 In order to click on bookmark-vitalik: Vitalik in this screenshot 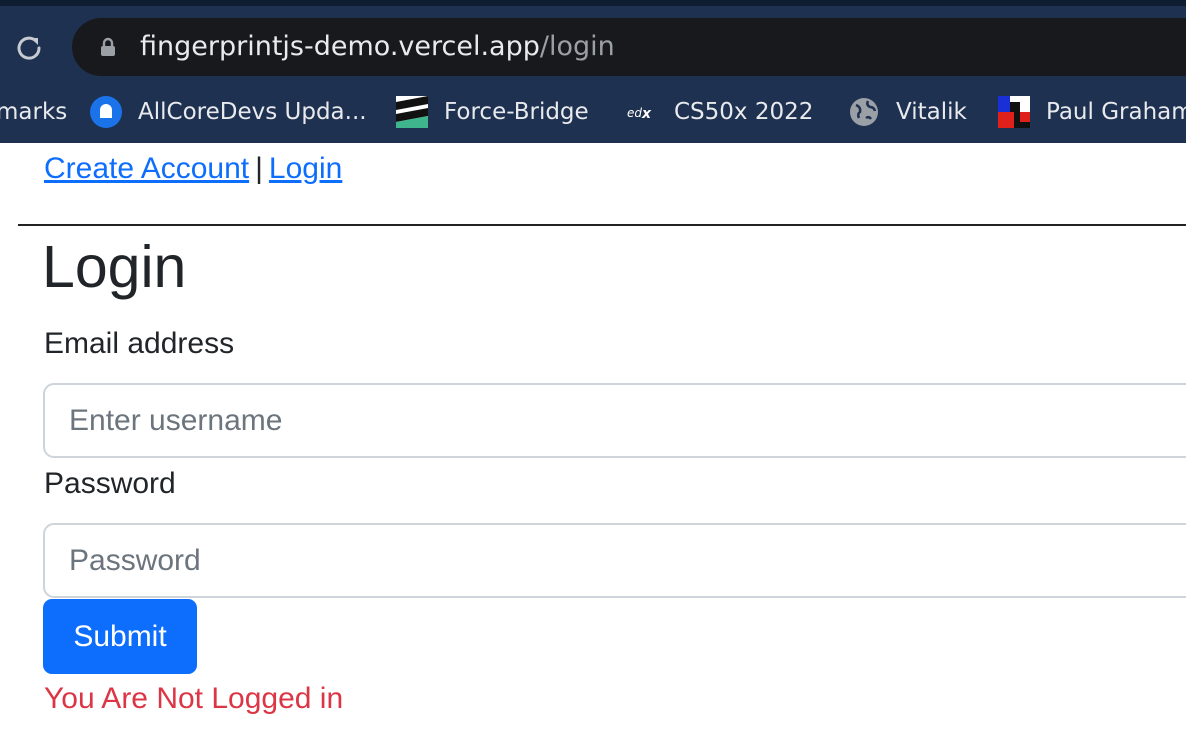, I will do `click(907, 112)`.